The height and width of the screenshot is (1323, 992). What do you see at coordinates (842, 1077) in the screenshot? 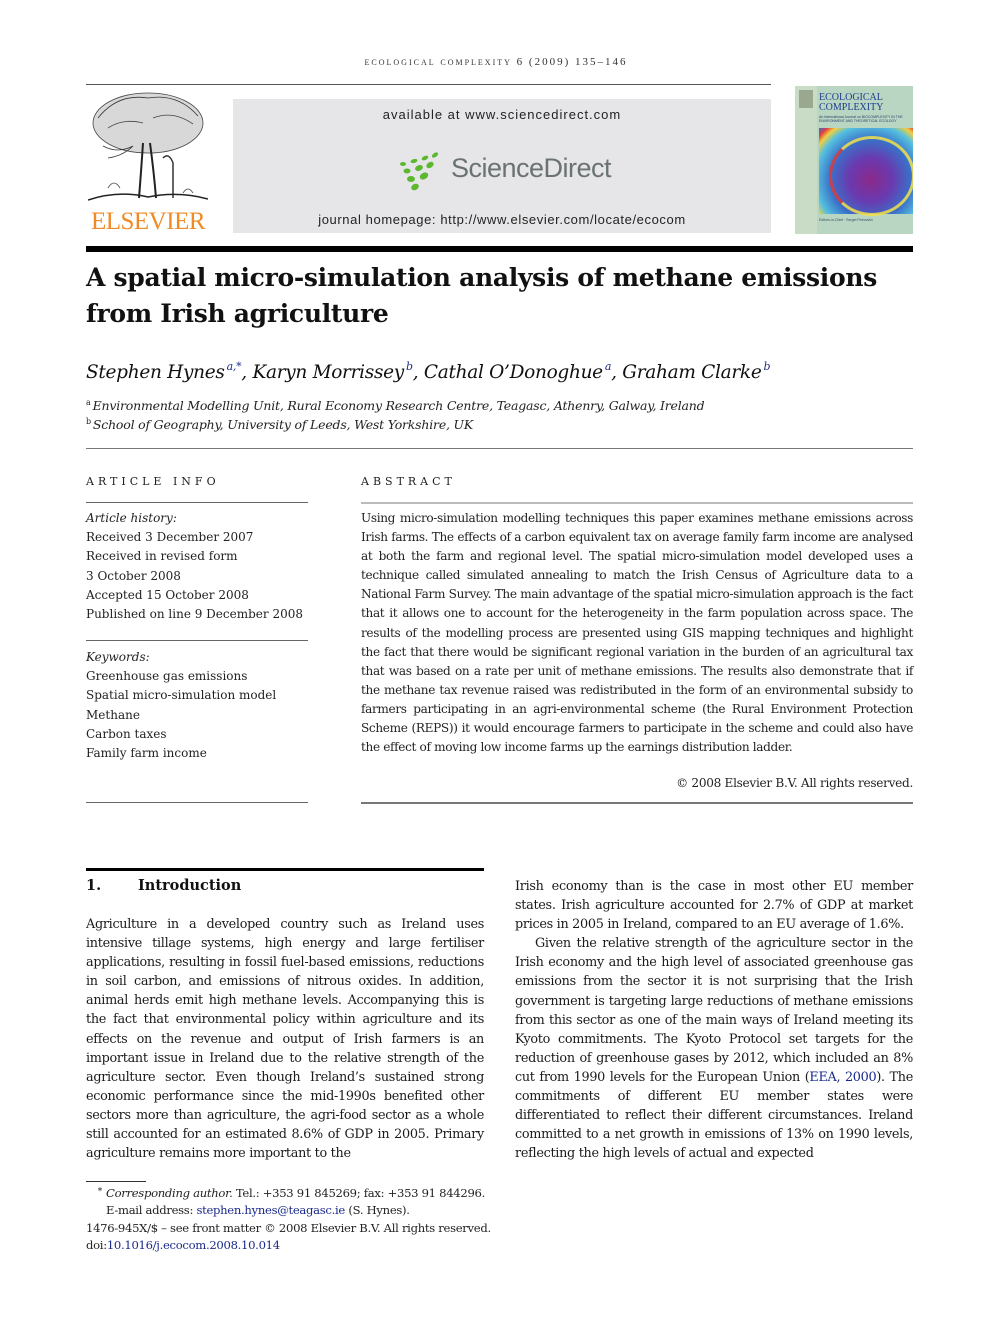
I see `citation-link: EEA, 2000` at bounding box center [842, 1077].